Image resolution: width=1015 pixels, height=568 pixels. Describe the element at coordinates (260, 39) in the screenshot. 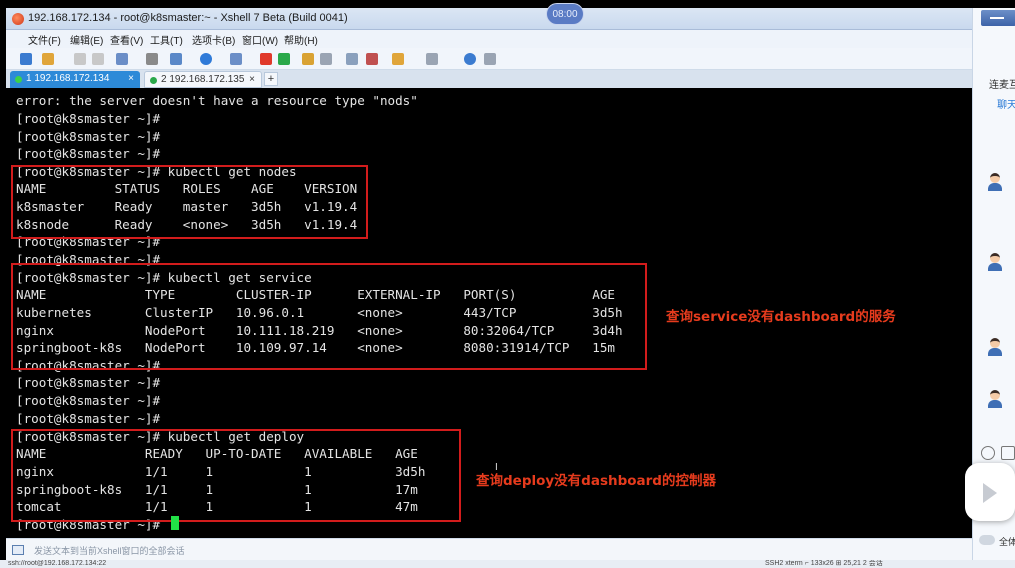

I see `menu-window: 窗口(W)` at that location.